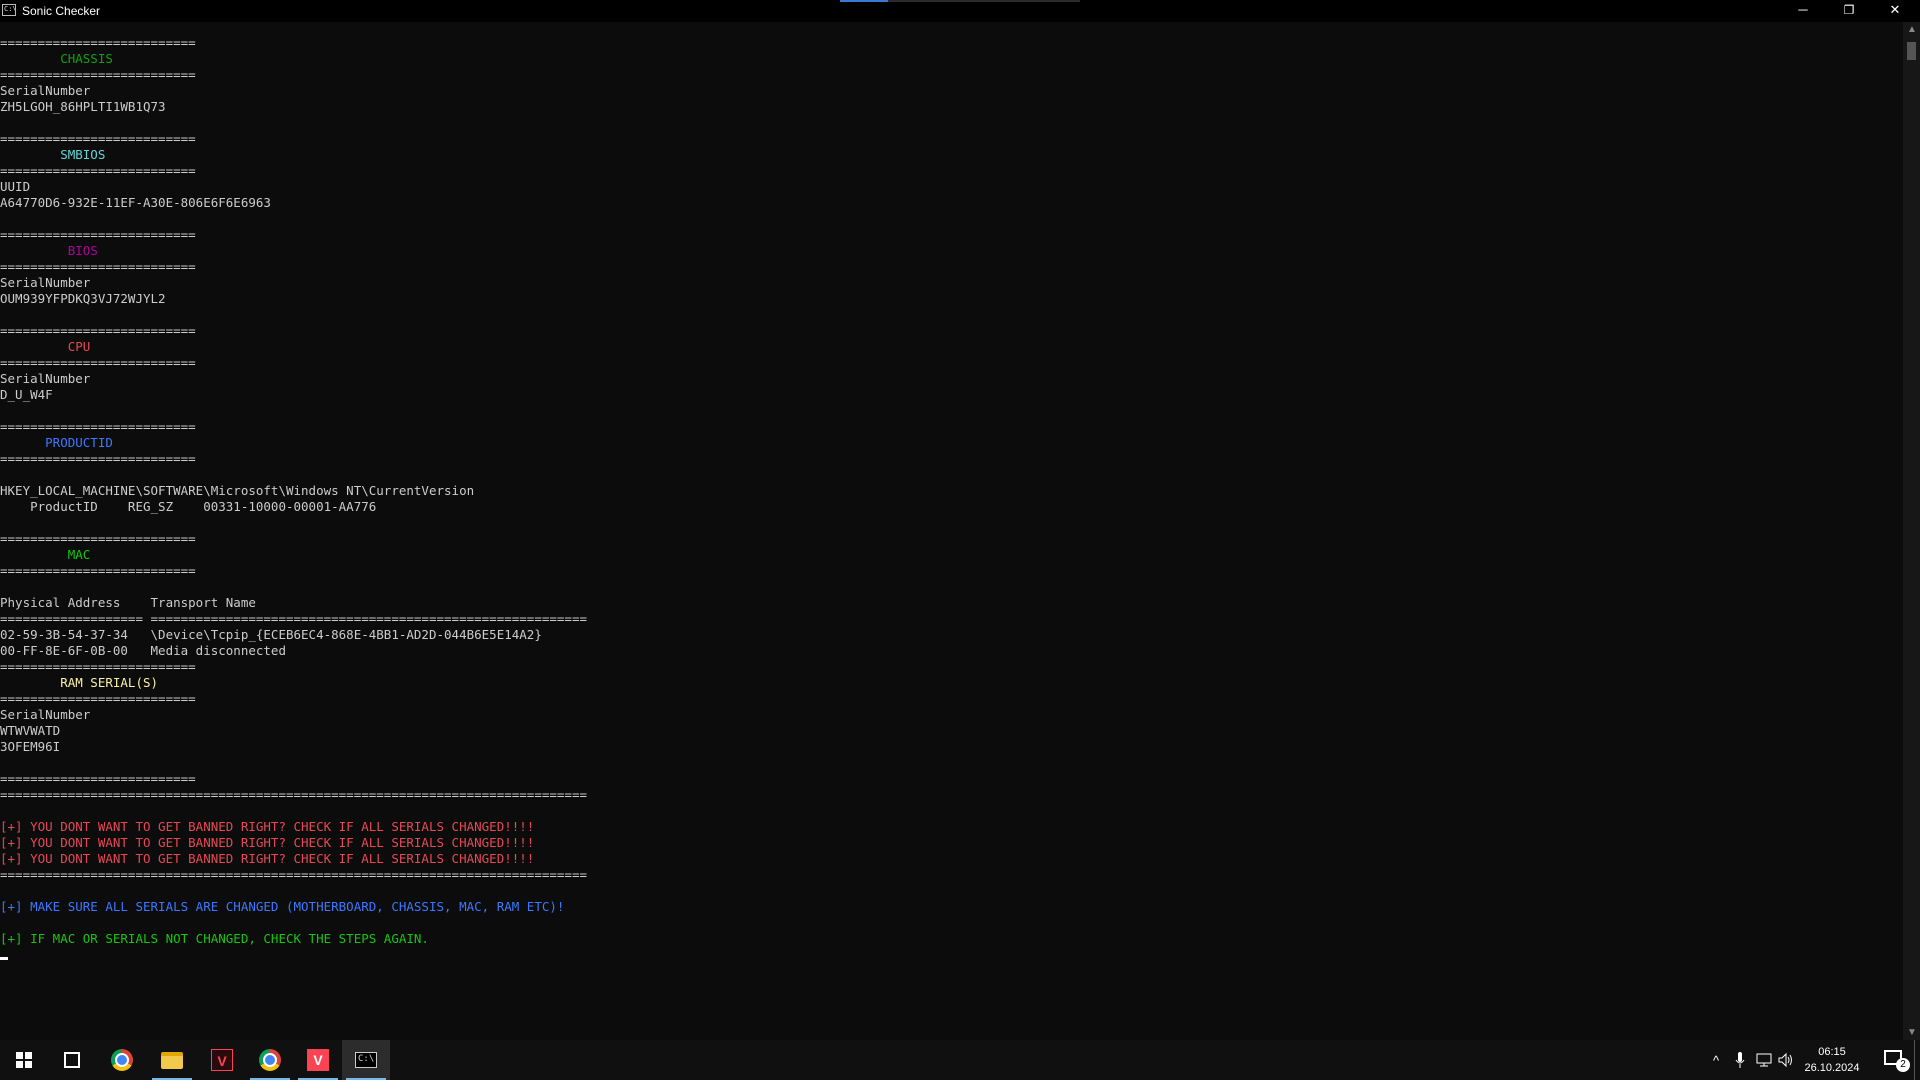 Image resolution: width=1920 pixels, height=1080 pixels. I want to click on taskbar-console: C:\, so click(366, 1060).